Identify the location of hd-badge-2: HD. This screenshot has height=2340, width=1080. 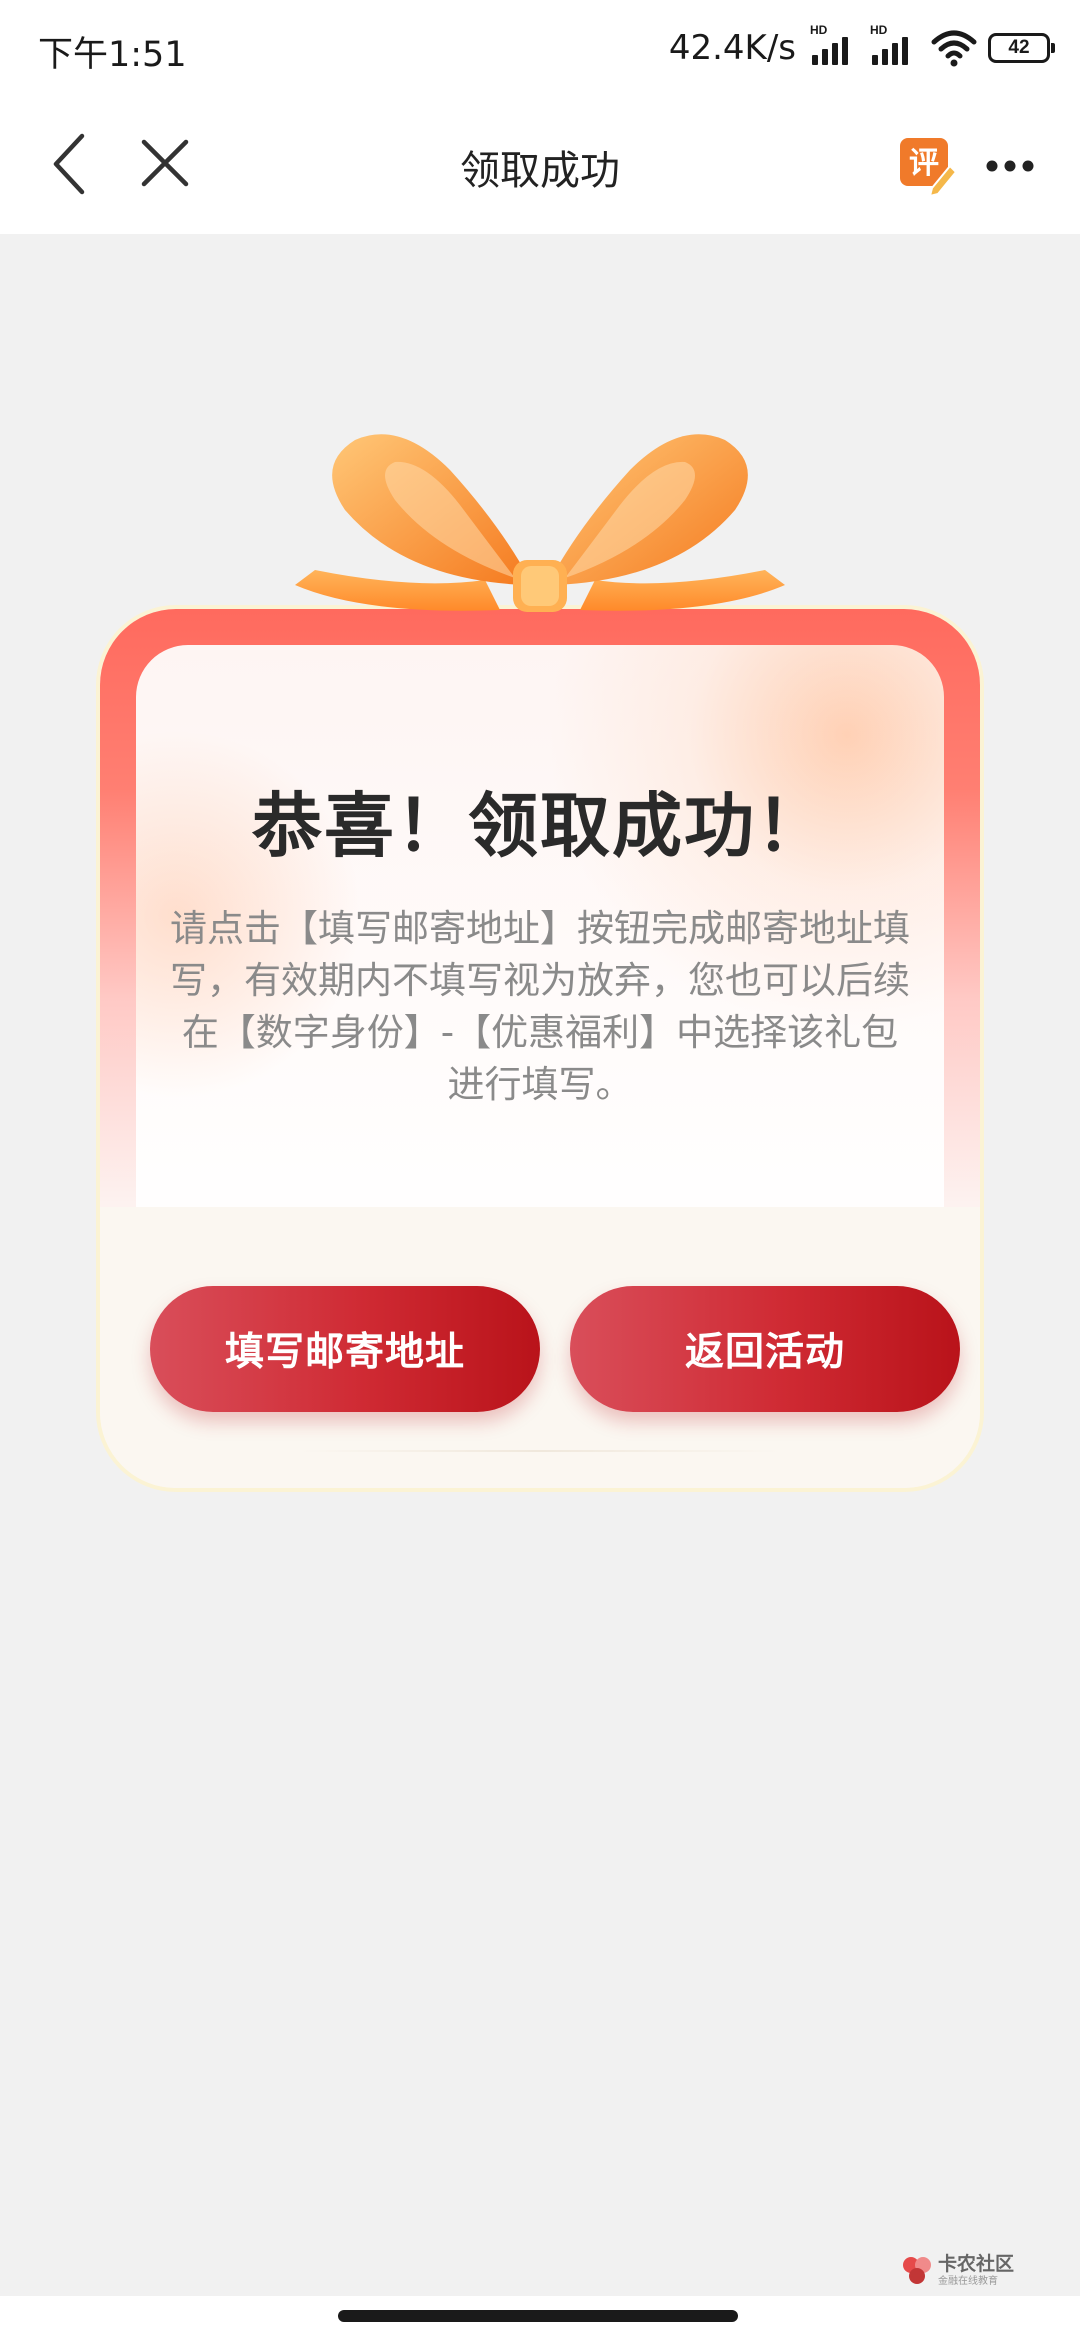
(879, 30).